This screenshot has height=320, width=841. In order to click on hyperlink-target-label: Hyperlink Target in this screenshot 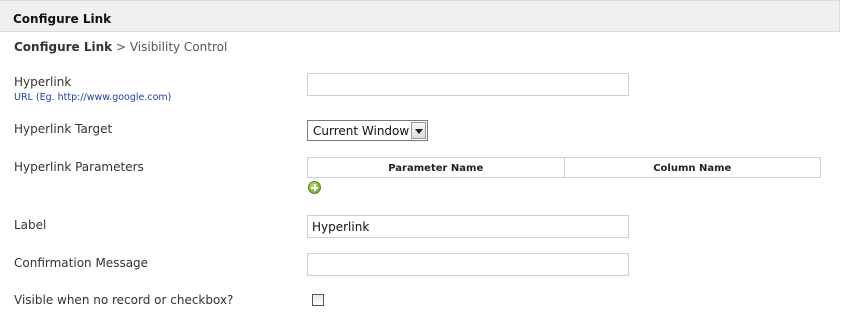, I will do `click(63, 129)`.